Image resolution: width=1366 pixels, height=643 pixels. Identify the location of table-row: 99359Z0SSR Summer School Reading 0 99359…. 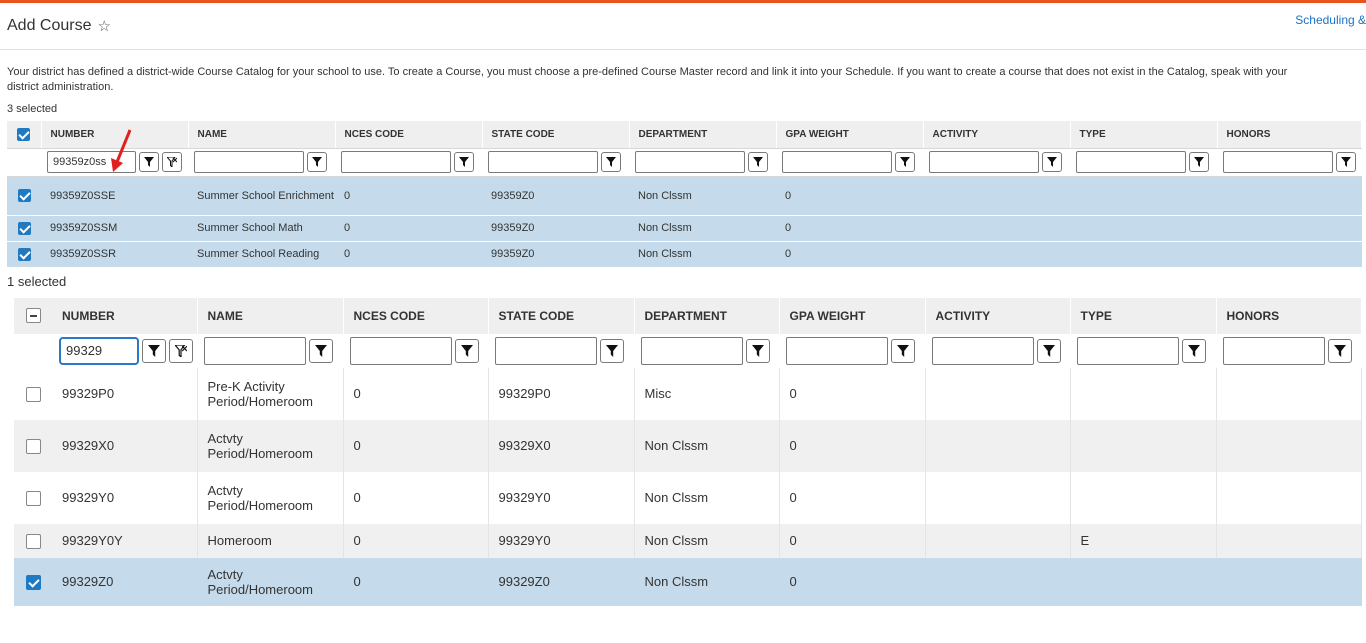
(684, 254).